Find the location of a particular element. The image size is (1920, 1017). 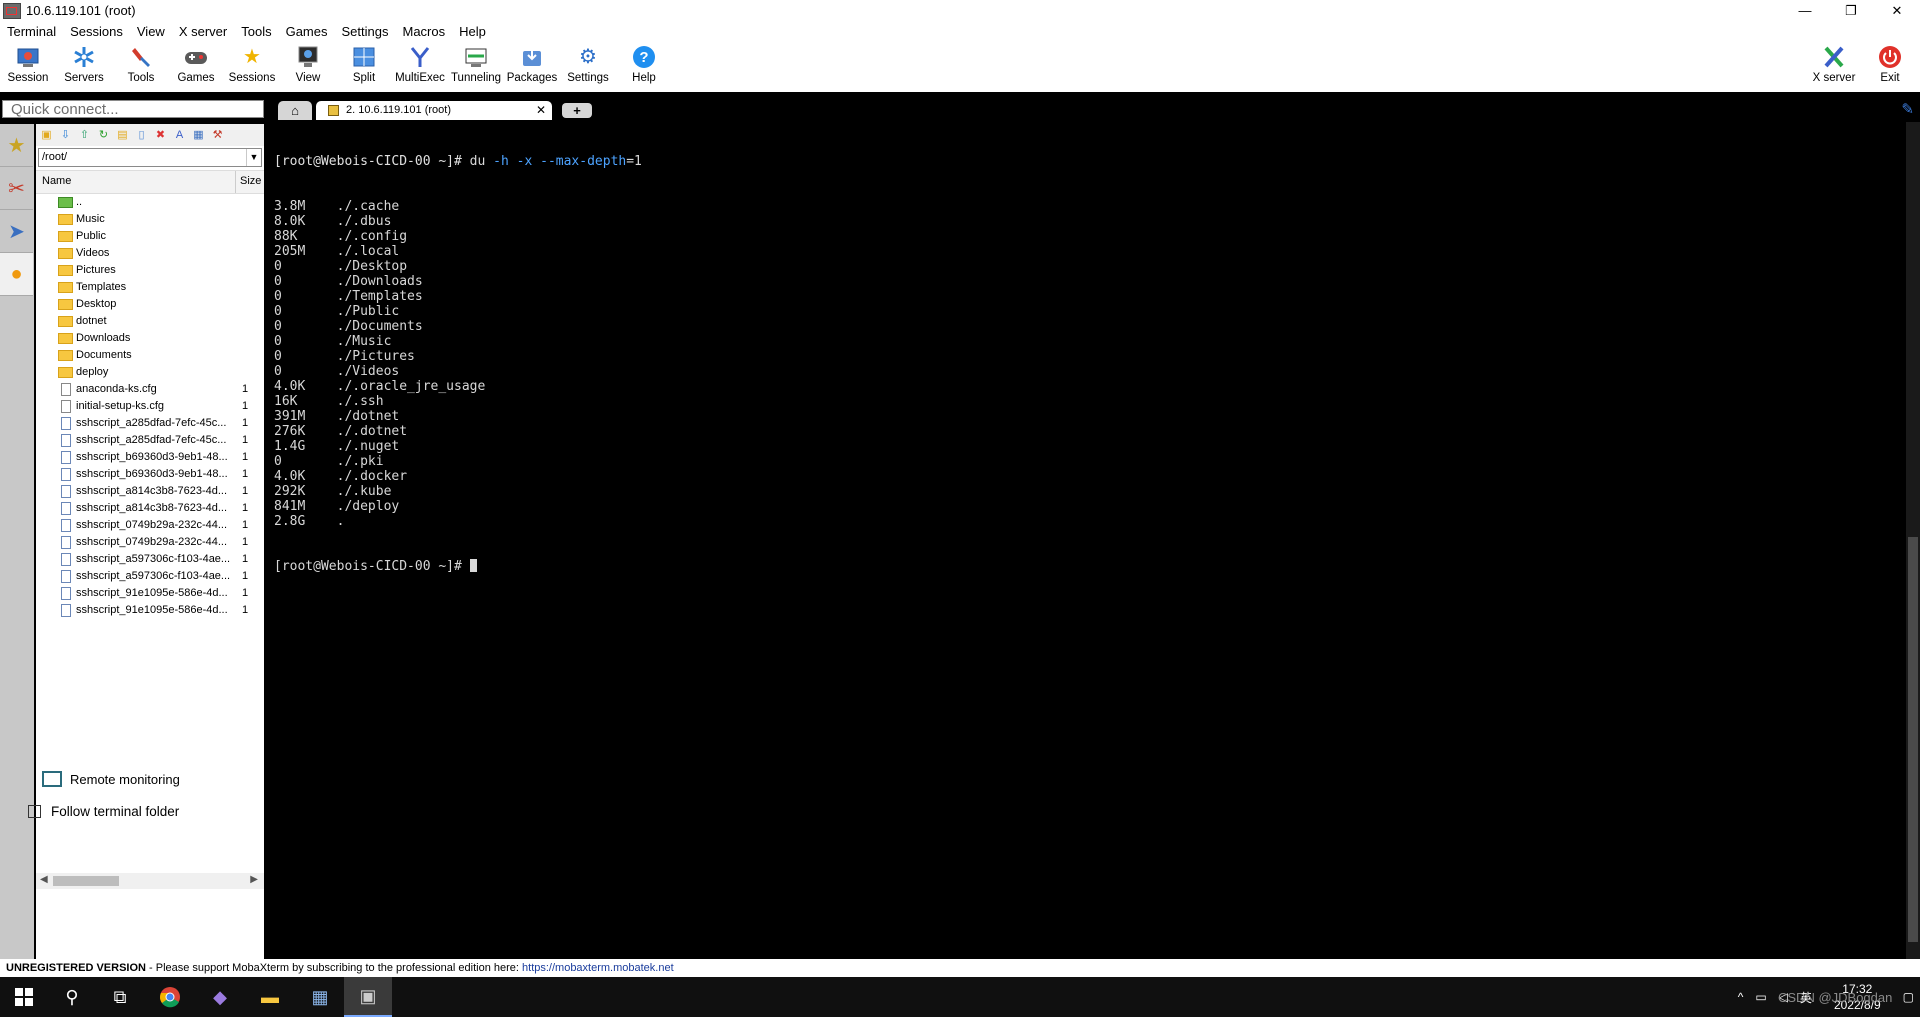

file-row: Templates is located at coordinates (150, 287).